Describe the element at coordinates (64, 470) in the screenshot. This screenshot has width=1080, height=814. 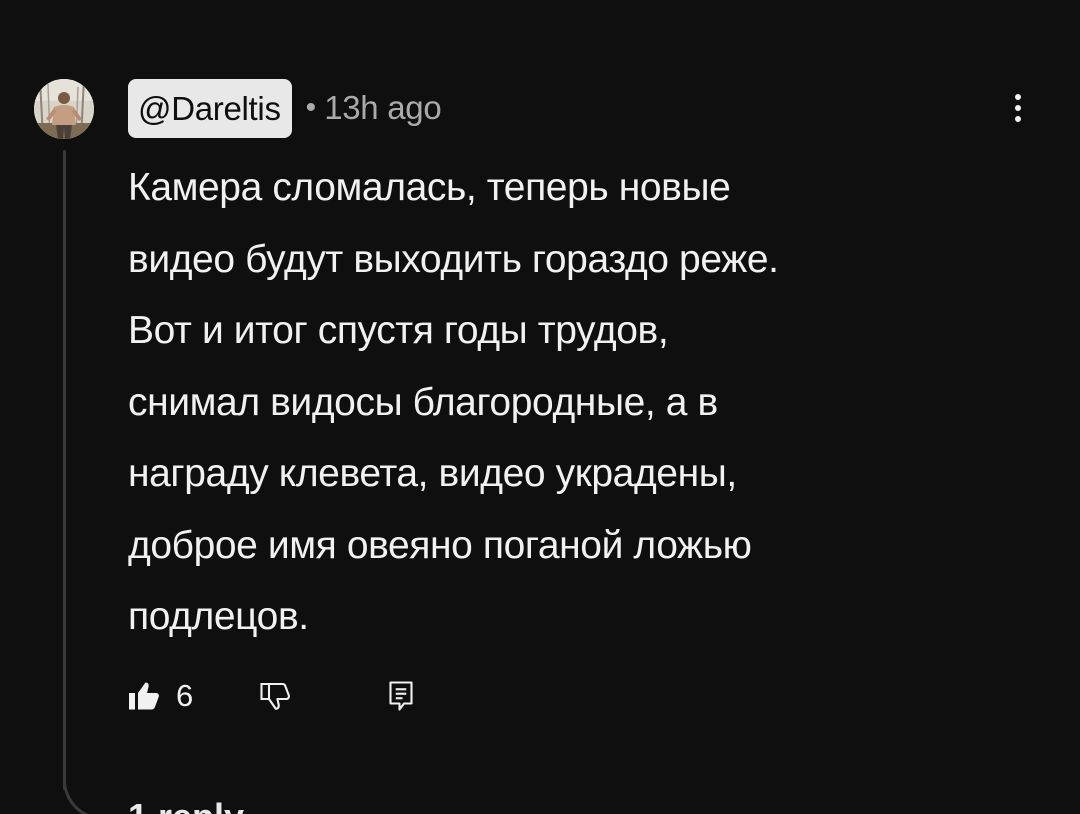
I see `reply-thread-line` at that location.